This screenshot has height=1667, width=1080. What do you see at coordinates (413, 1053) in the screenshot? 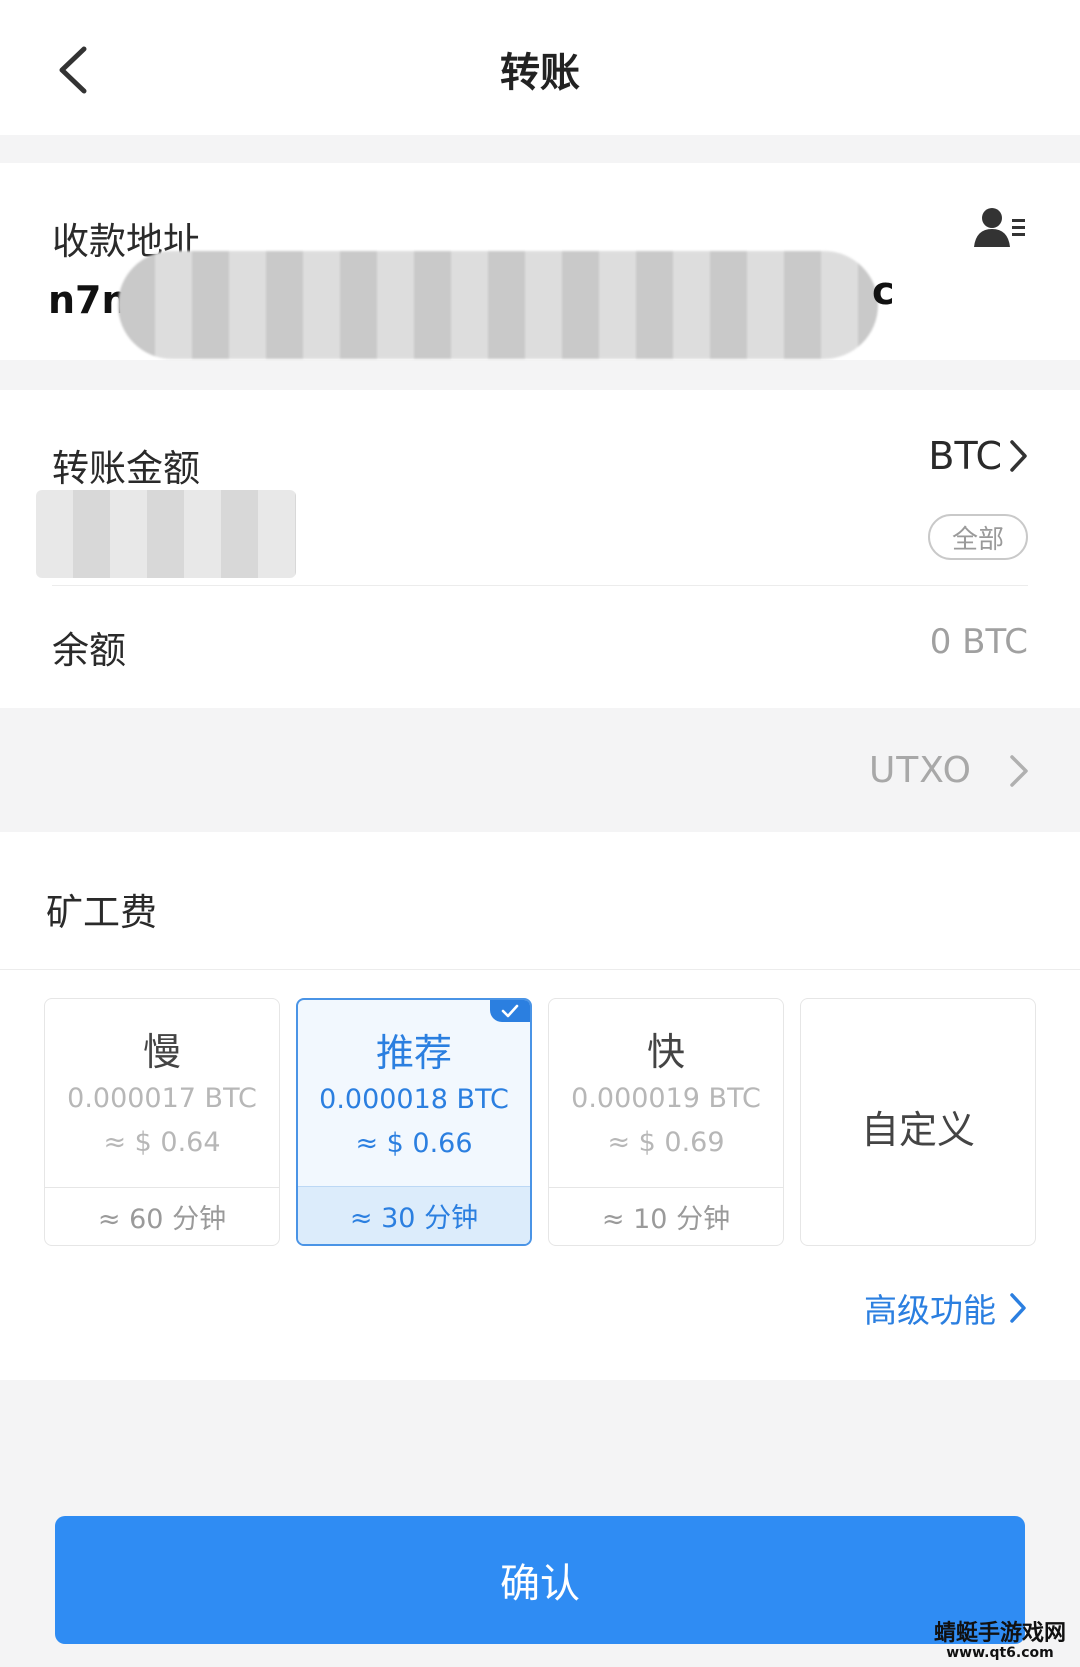
I see `fee-option-name: 推荐` at bounding box center [413, 1053].